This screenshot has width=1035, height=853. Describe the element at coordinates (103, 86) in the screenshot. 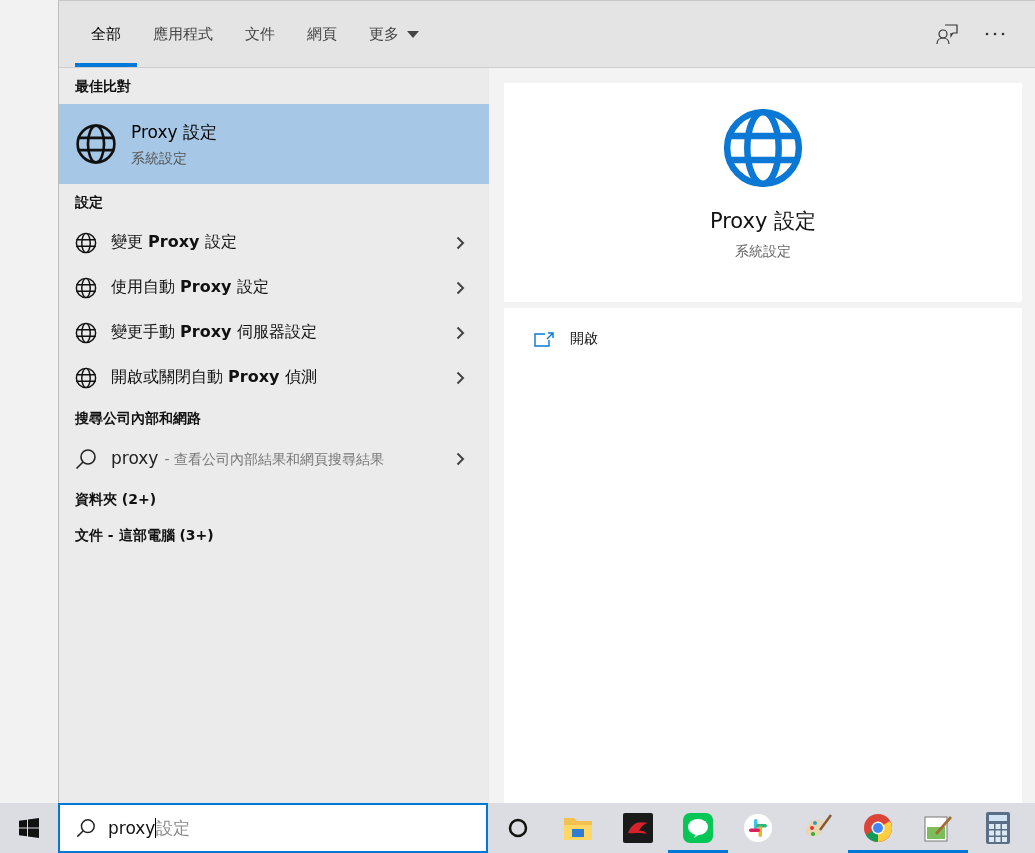

I see `section-heading: 最佳比對` at that location.